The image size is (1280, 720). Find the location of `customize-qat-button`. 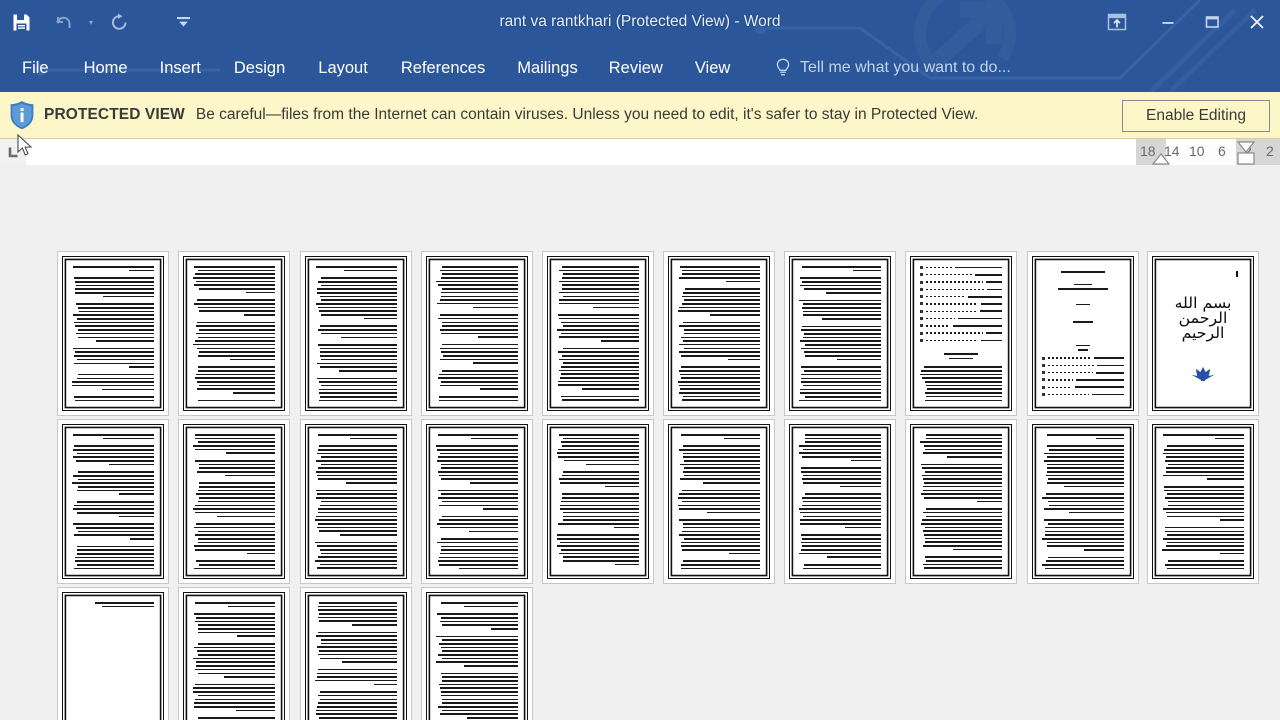

customize-qat-button is located at coordinates (183, 22).